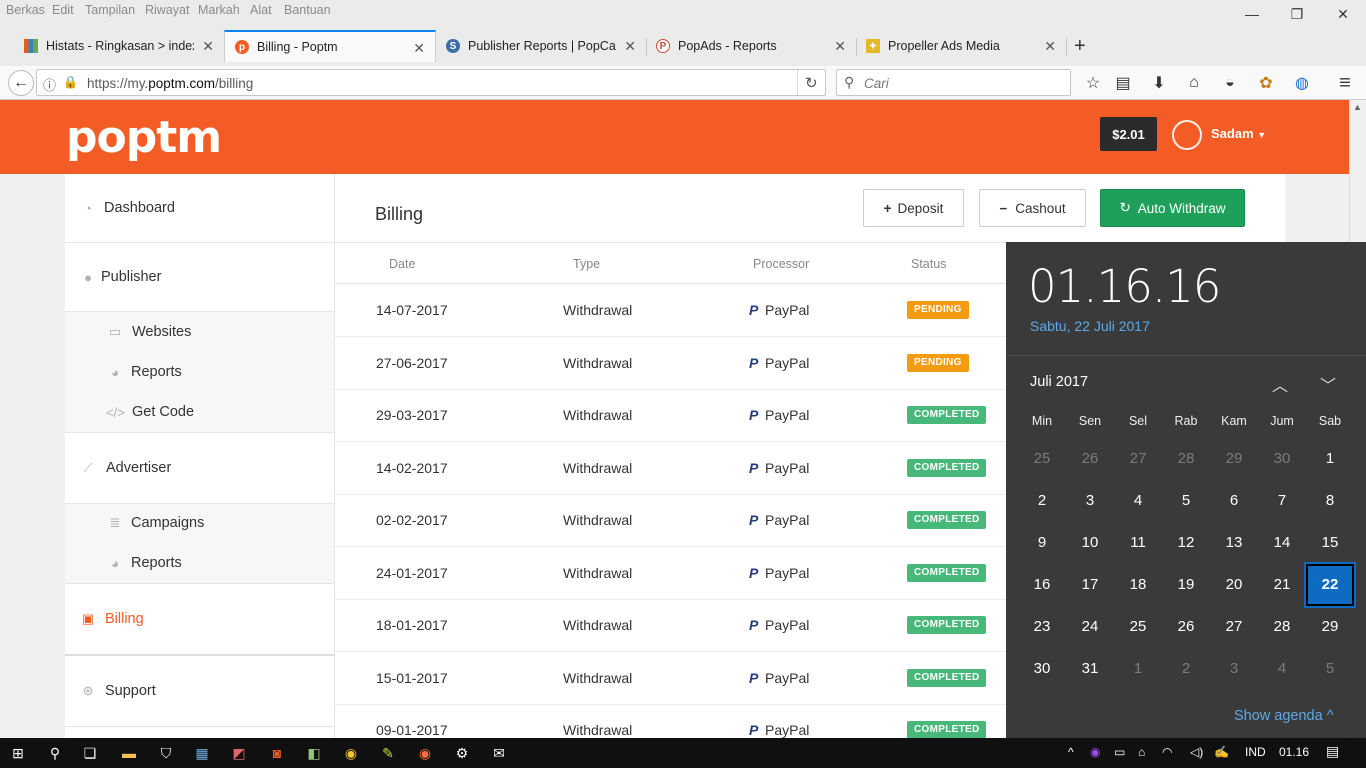  I want to click on sidebar-item-advertiser: ⟋ Advertiser, so click(199, 468).